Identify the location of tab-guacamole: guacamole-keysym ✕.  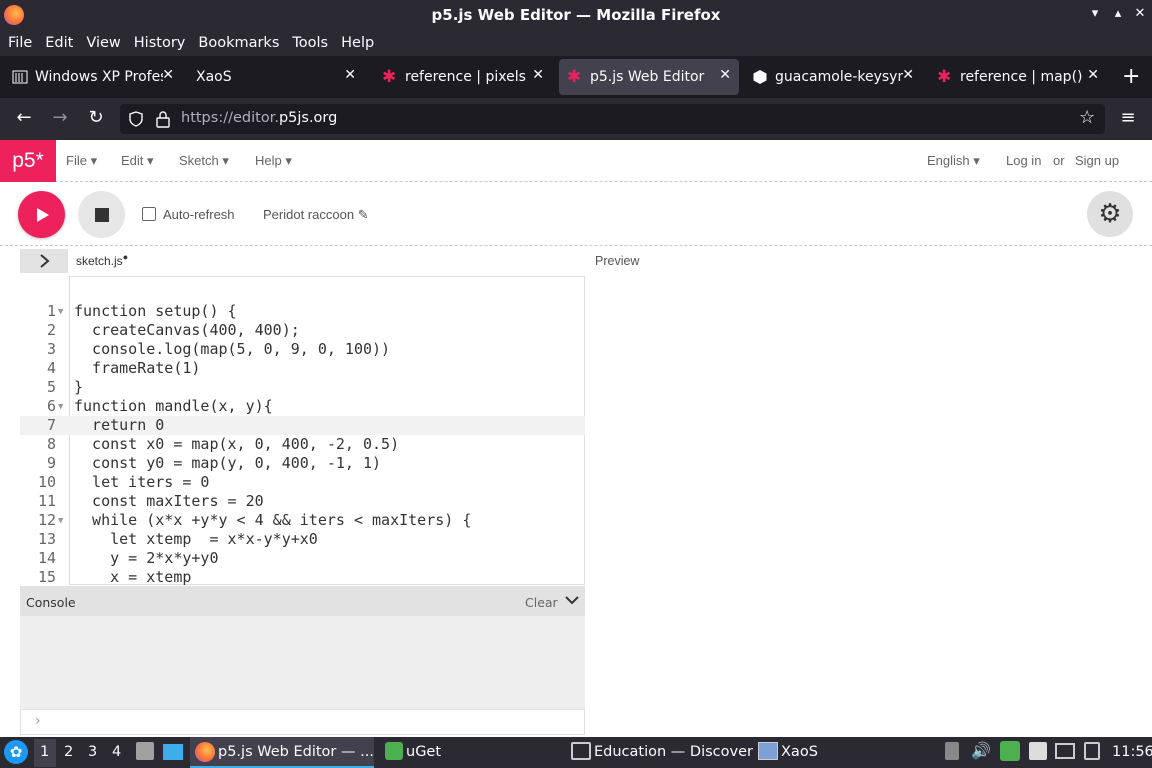
(833, 77).